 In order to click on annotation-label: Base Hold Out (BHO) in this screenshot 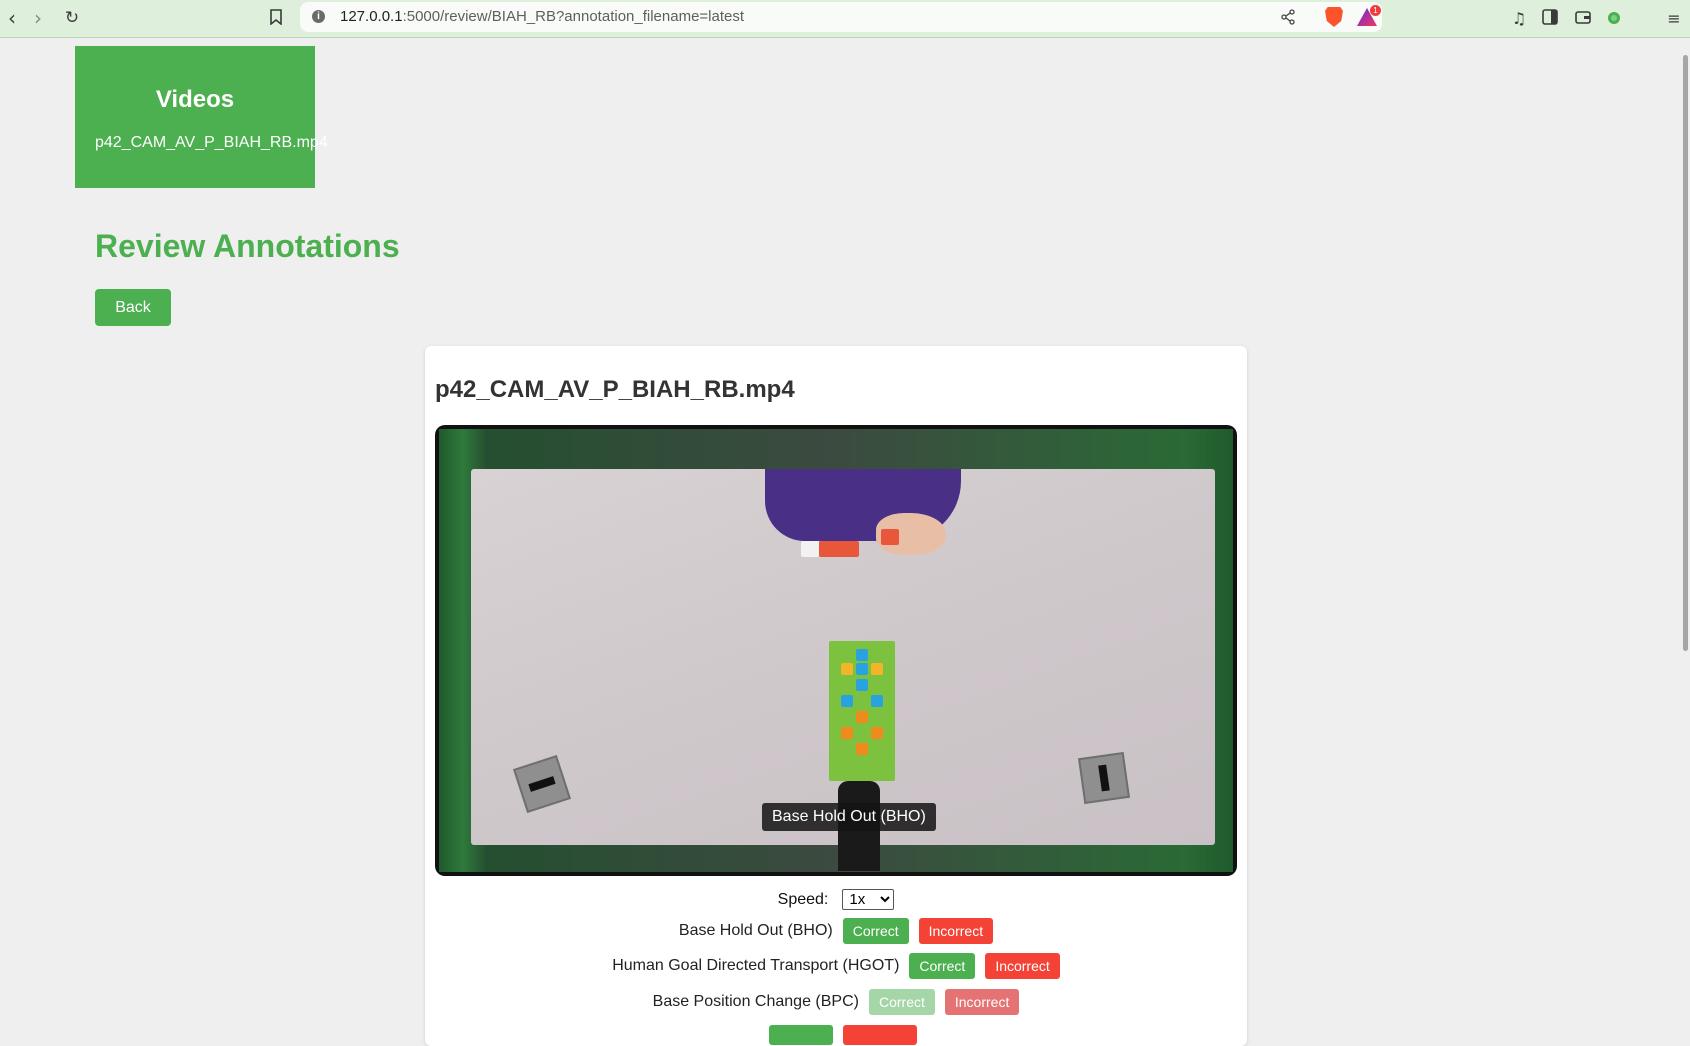, I will do `click(755, 930)`.